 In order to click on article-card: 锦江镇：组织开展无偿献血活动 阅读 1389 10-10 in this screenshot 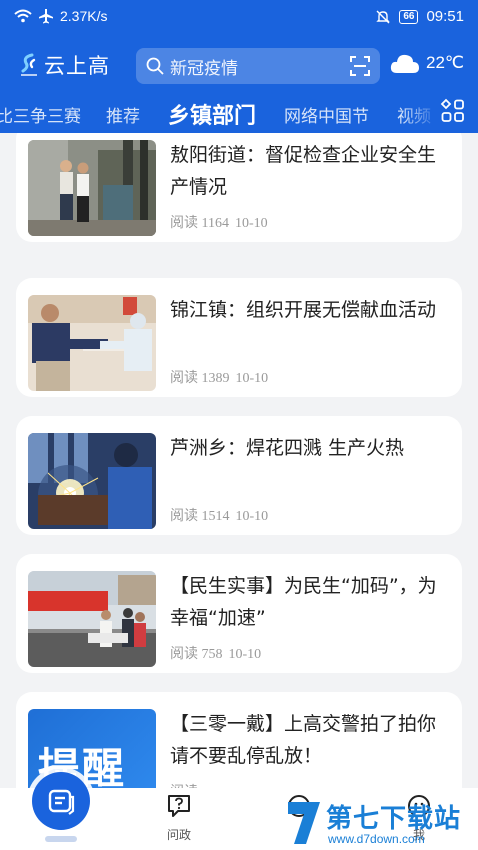, I will do `click(239, 337)`.